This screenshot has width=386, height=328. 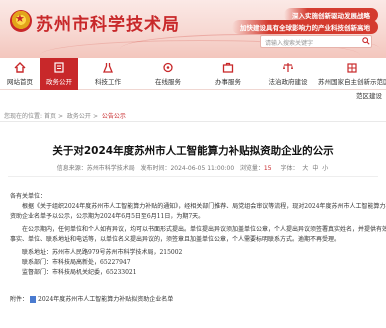 What do you see at coordinates (168, 67) in the screenshot?
I see `service-icon` at bounding box center [168, 67].